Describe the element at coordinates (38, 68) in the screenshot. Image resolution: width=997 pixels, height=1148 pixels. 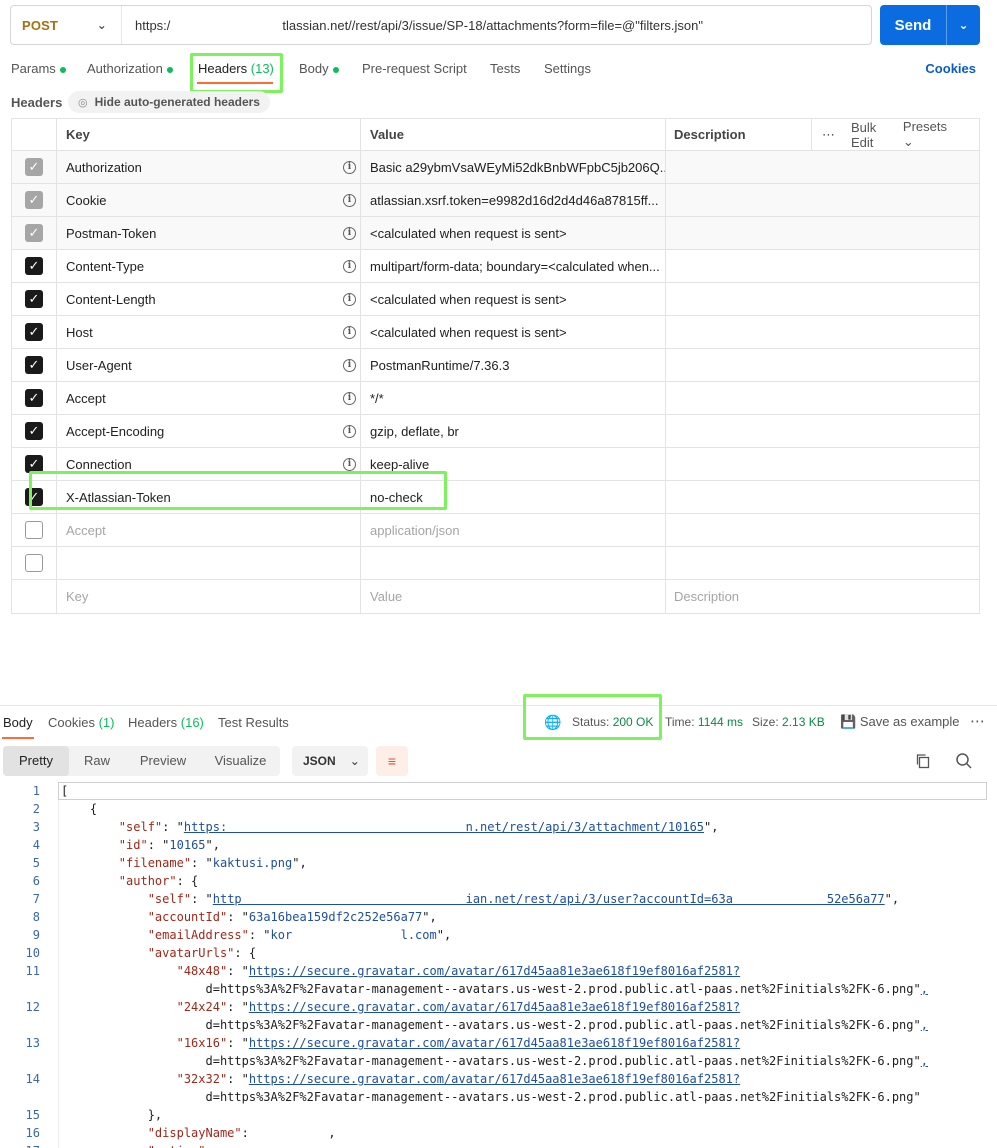
I see `tab-params: Params` at that location.